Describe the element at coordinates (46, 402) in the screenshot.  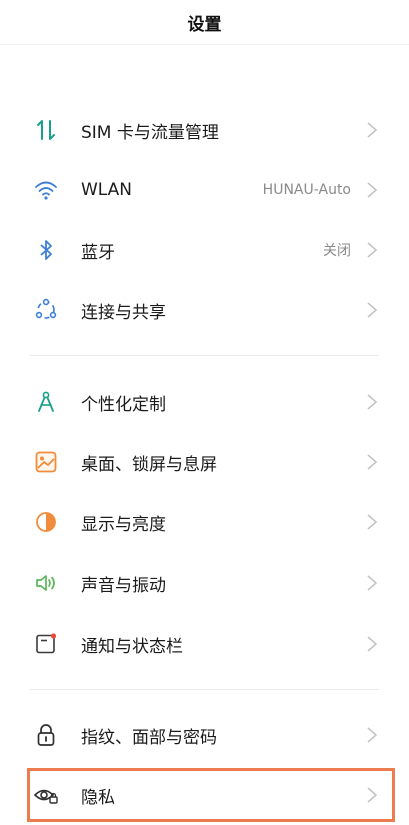
I see `personalize-icon` at that location.